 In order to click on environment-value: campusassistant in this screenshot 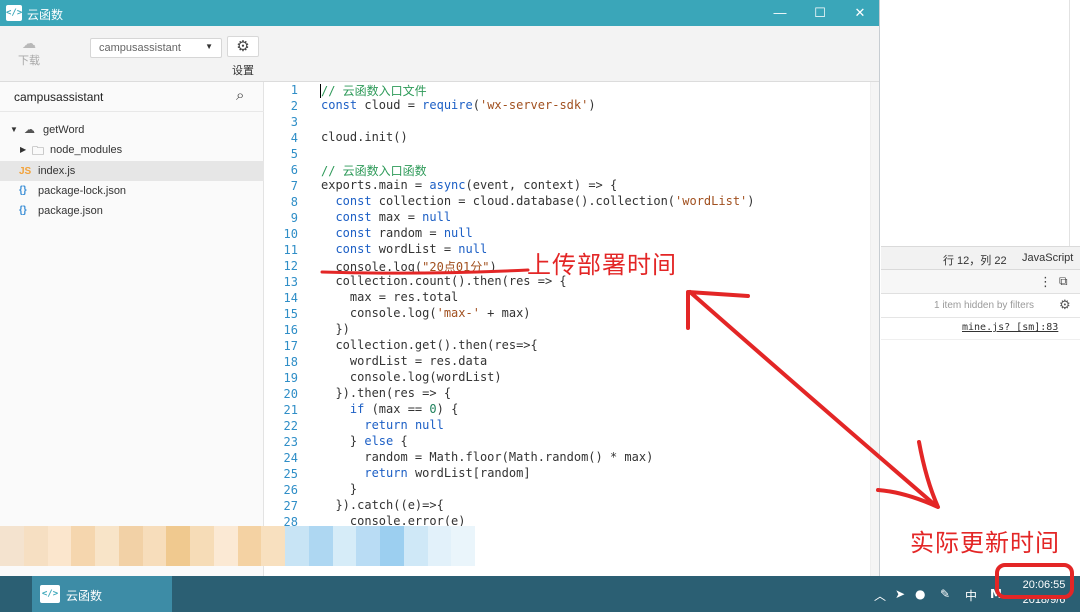, I will do `click(140, 48)`.